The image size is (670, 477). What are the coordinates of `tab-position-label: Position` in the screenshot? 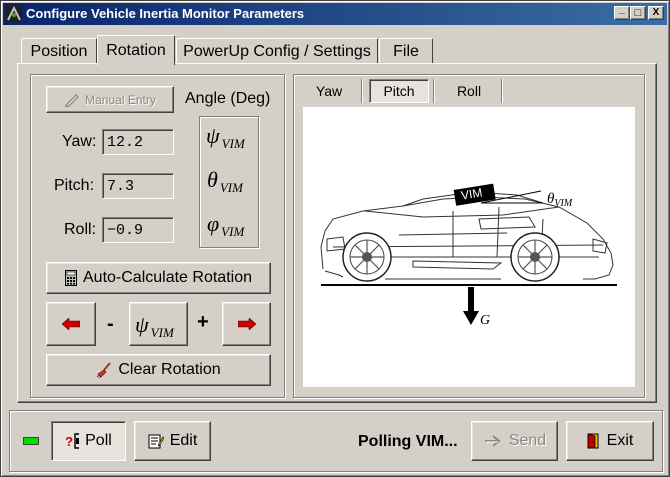 It's located at (59, 51).